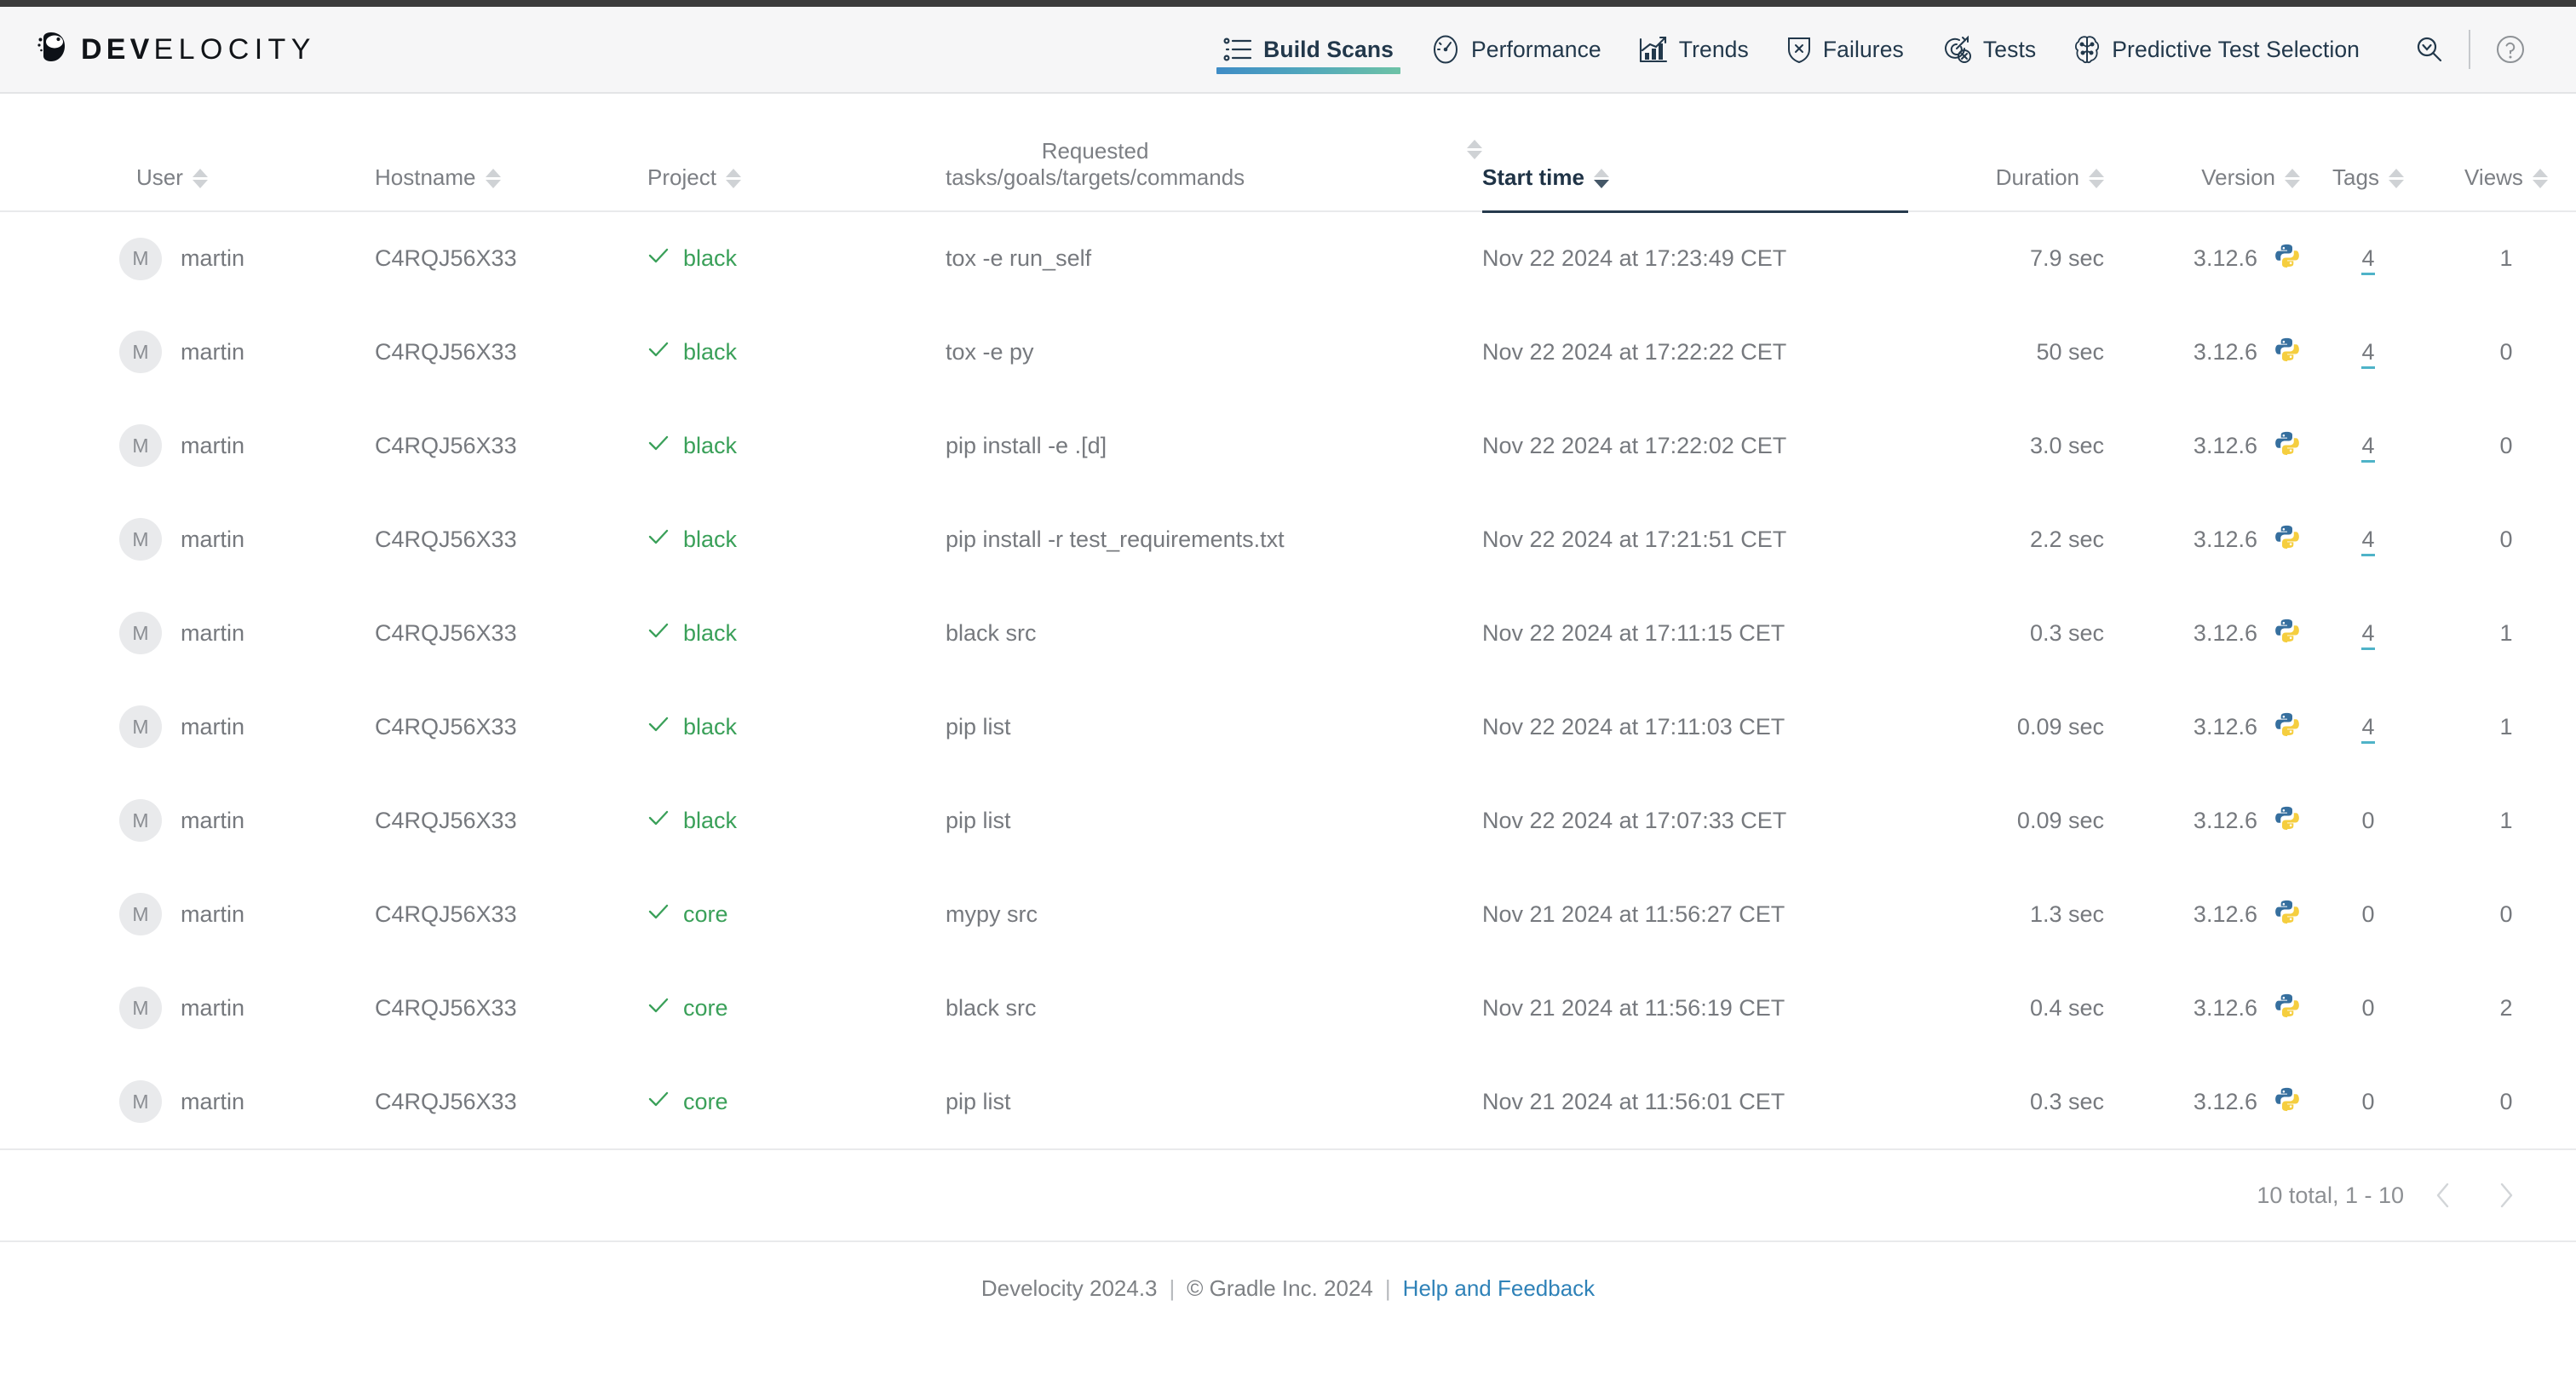 The width and height of the screenshot is (2576, 1387). Describe the element at coordinates (2293, 178) in the screenshot. I see `sort-toggle-version` at that location.